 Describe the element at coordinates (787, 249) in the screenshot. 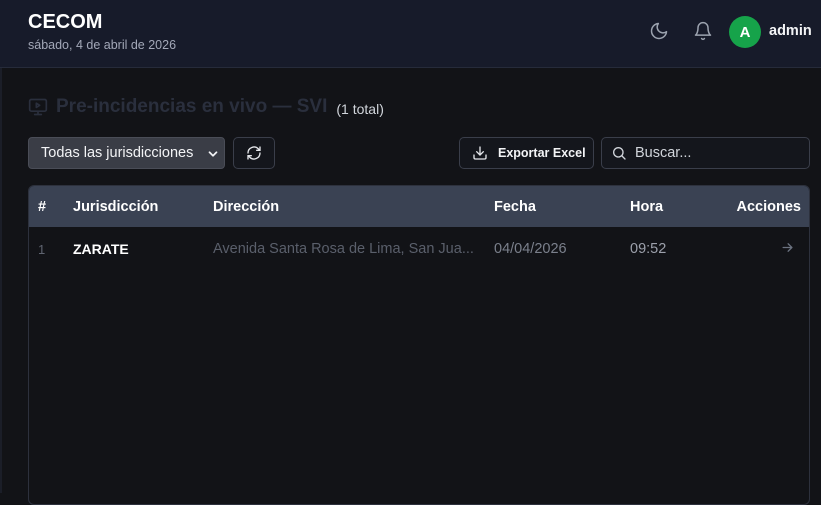

I see `arrow-right-icon` at that location.